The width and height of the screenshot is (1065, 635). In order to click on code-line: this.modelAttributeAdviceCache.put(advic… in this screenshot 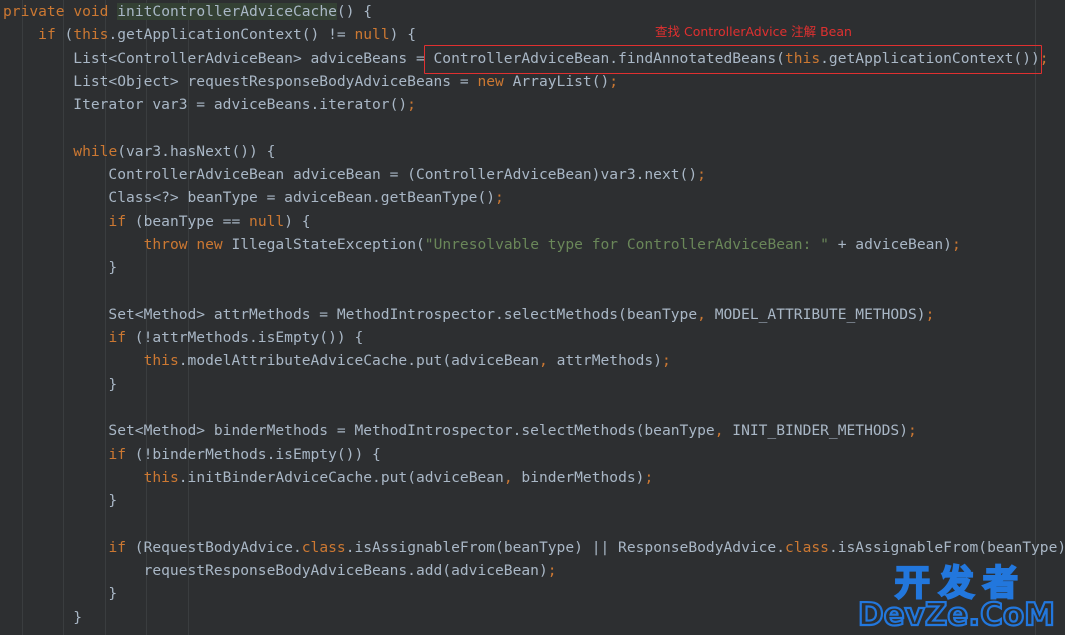, I will do `click(407, 361)`.